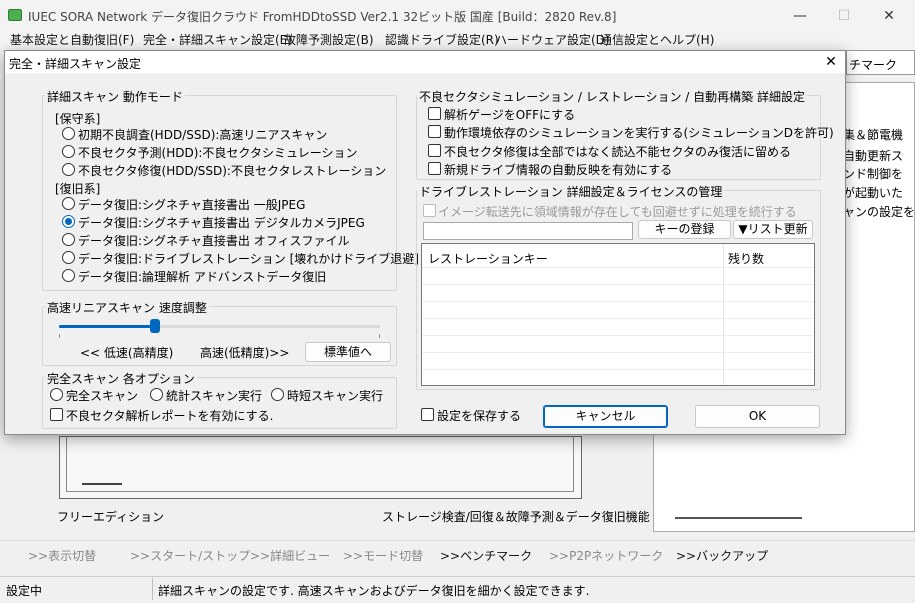  I want to click on bad-sector-report-checkbox, so click(56, 414).